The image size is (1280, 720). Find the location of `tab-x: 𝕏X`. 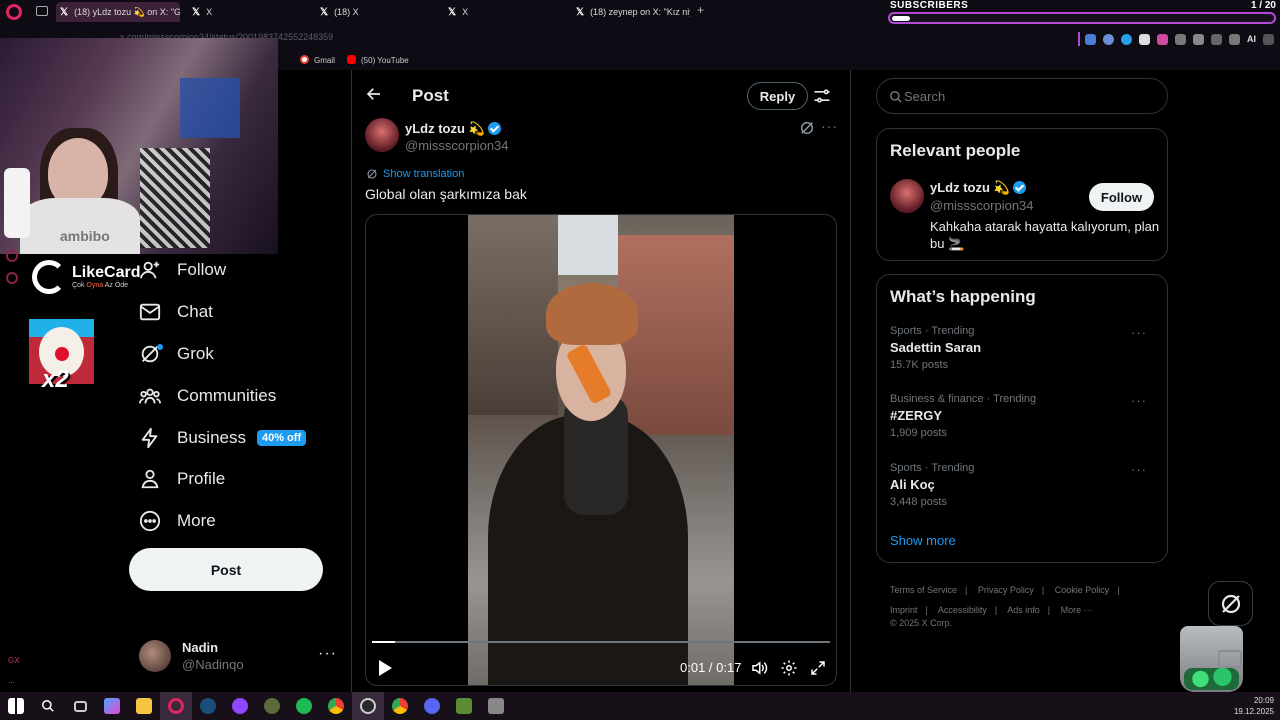

tab-x: 𝕏X is located at coordinates (248, 12).